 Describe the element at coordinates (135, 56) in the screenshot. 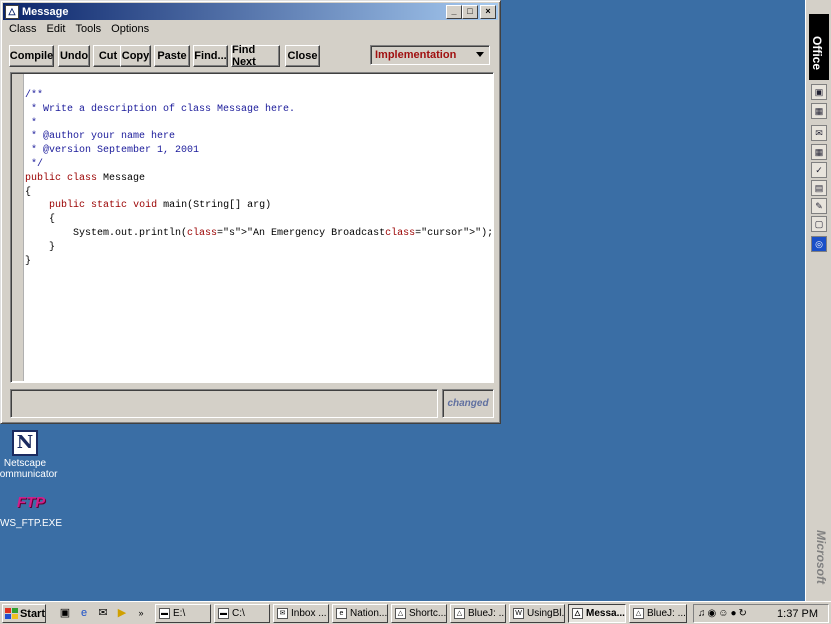

I see `copy-button: Copy` at that location.